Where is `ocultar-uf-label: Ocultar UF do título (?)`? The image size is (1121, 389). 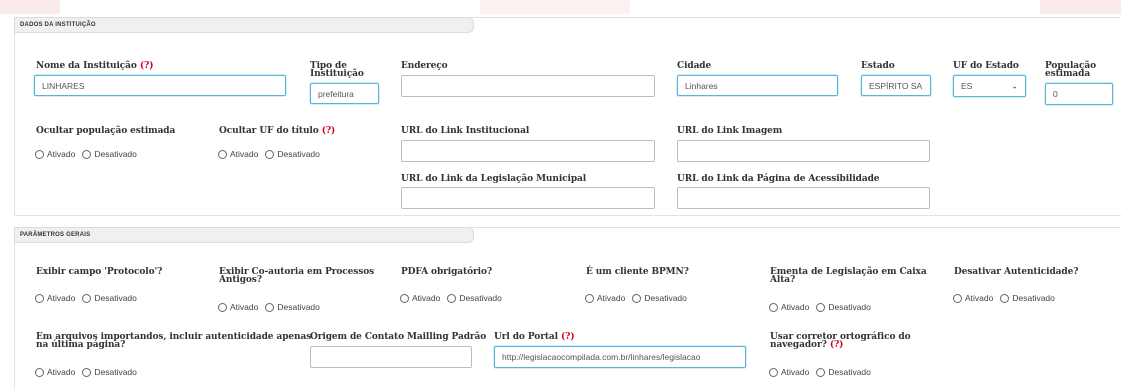 ocultar-uf-label: Ocultar UF do título (?) is located at coordinates (277, 131).